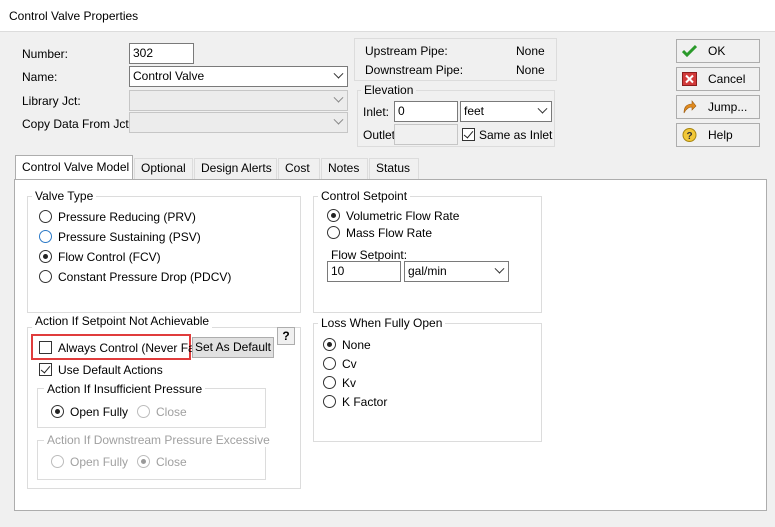  What do you see at coordinates (99, 412) in the screenshot?
I see `insufficient-open-fully-label: Open Fully` at bounding box center [99, 412].